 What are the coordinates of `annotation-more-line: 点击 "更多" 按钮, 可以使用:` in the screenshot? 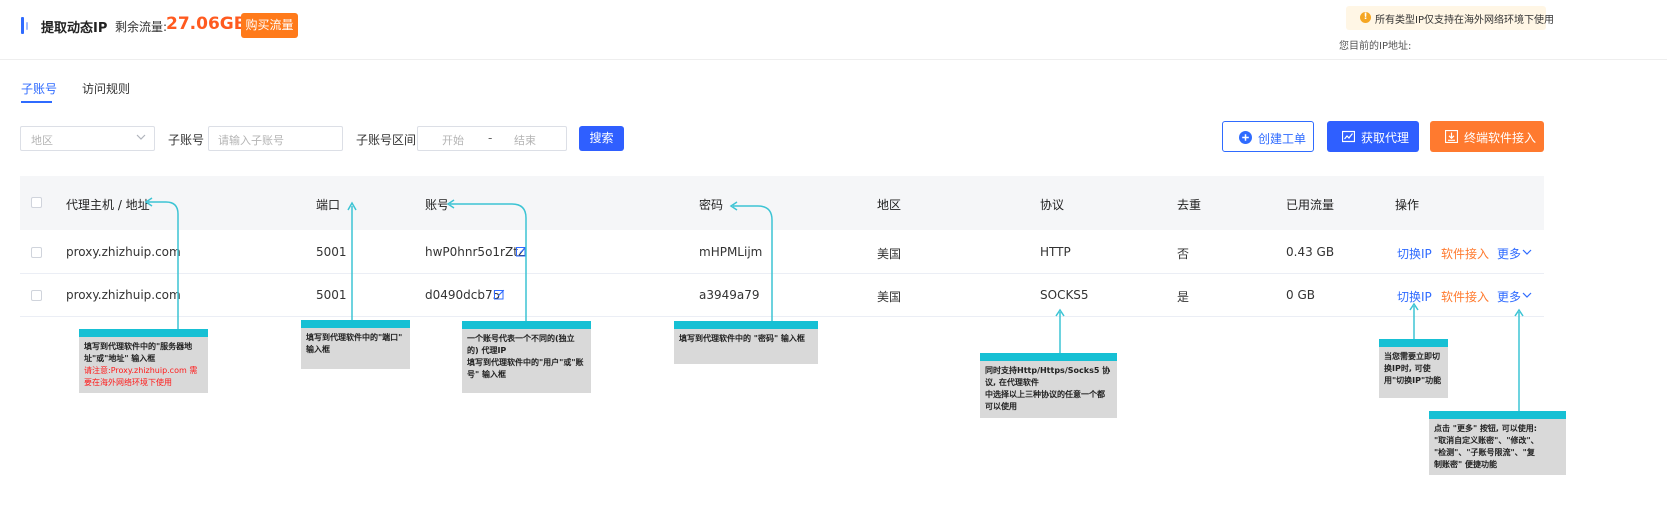 It's located at (1485, 428).